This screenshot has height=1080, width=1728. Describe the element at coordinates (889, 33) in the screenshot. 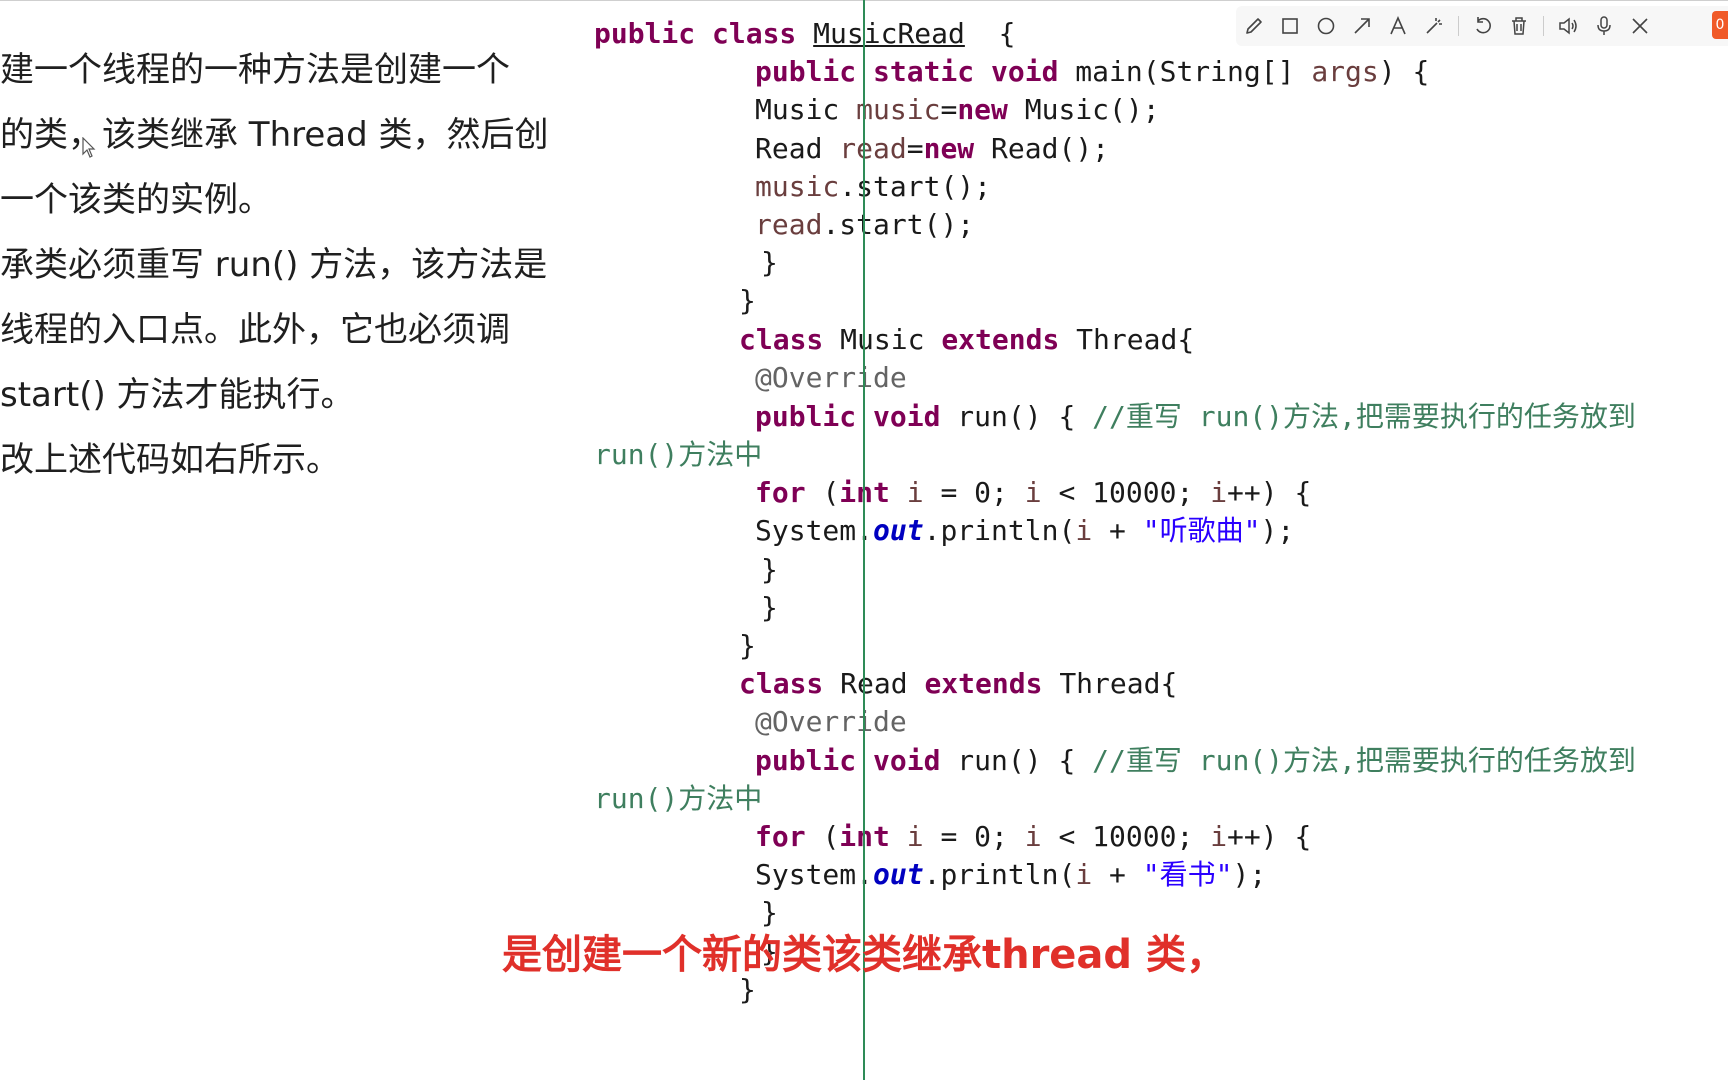

I see `code-token: MusicRead` at that location.